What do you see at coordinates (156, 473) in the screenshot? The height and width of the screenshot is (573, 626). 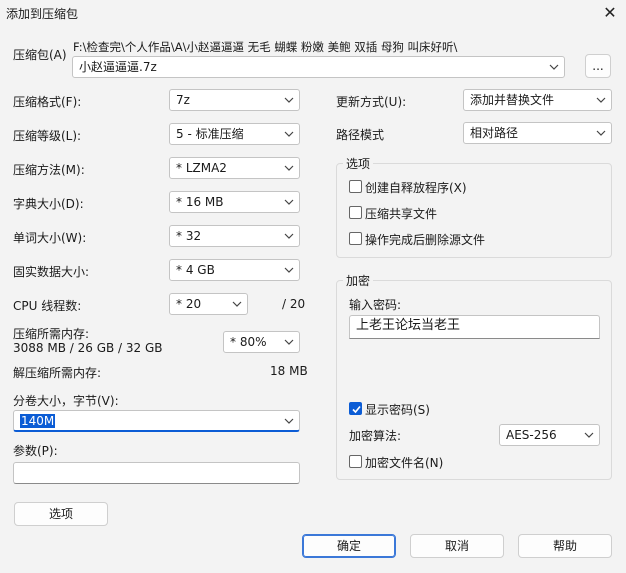 I see `params-input` at bounding box center [156, 473].